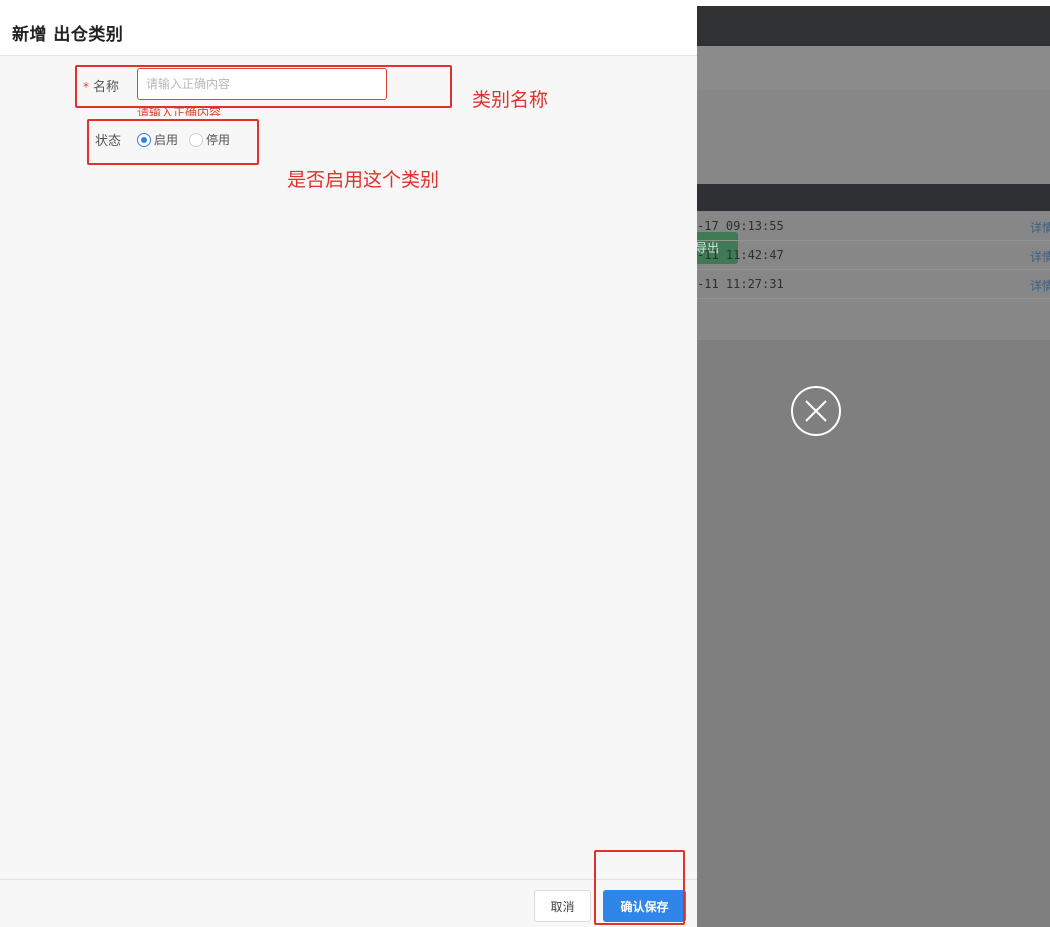  Describe the element at coordinates (740, 226) in the screenshot. I see `row-time: -17 09:13:55` at that location.